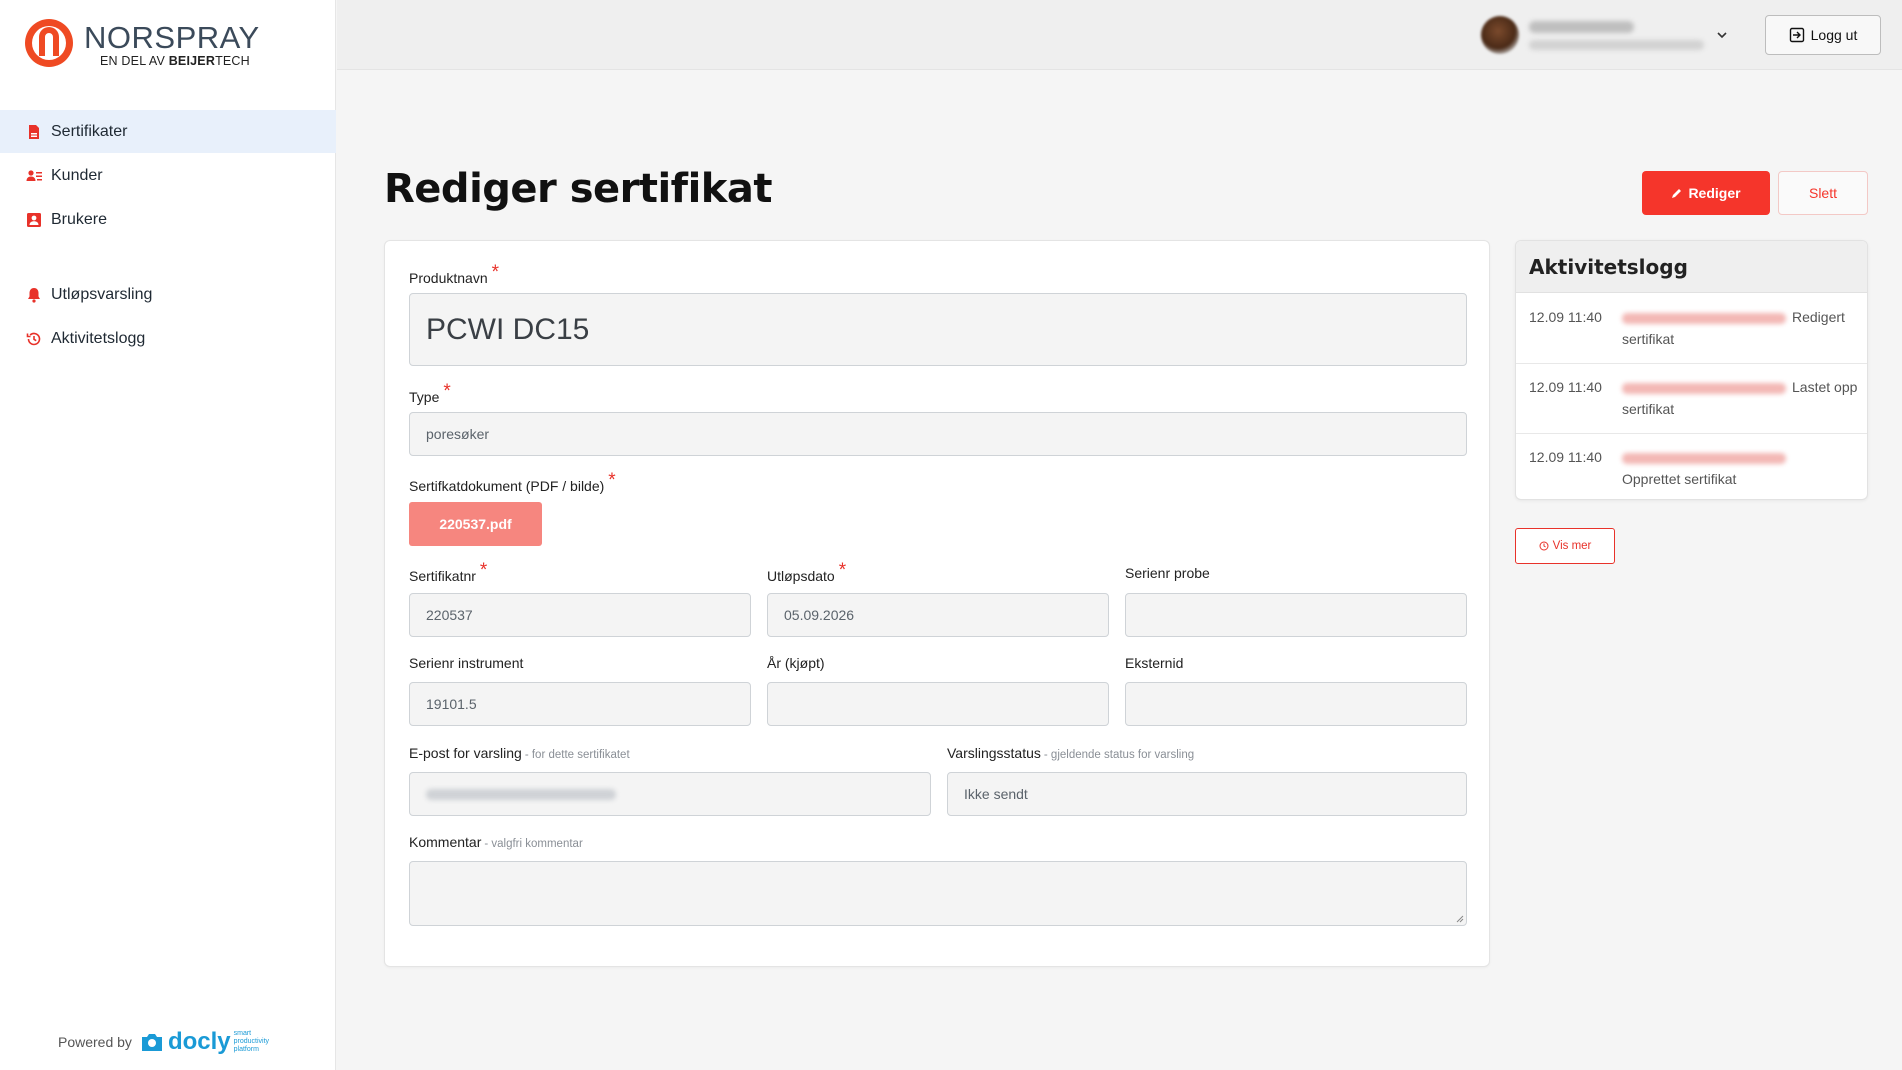  What do you see at coordinates (1154, 663) in the screenshot?
I see `external-id-label: Eksternid` at bounding box center [1154, 663].